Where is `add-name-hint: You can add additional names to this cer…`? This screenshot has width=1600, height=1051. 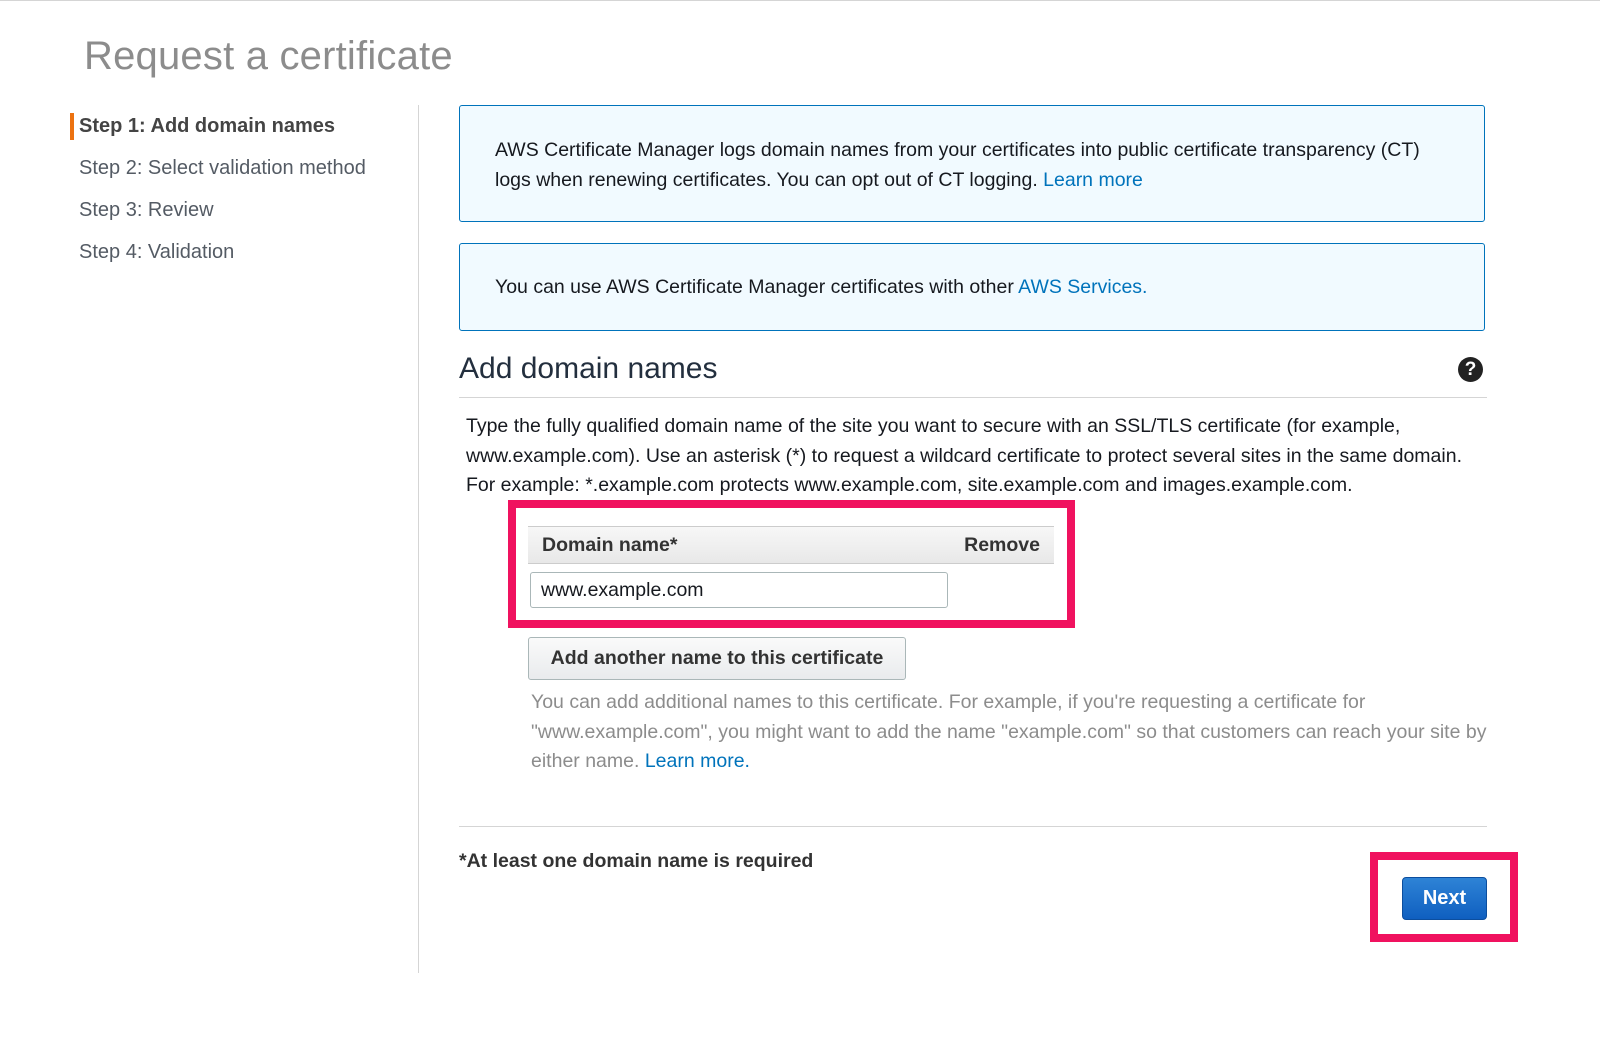 add-name-hint: You can add additional names to this cer… is located at coordinates (1011, 732).